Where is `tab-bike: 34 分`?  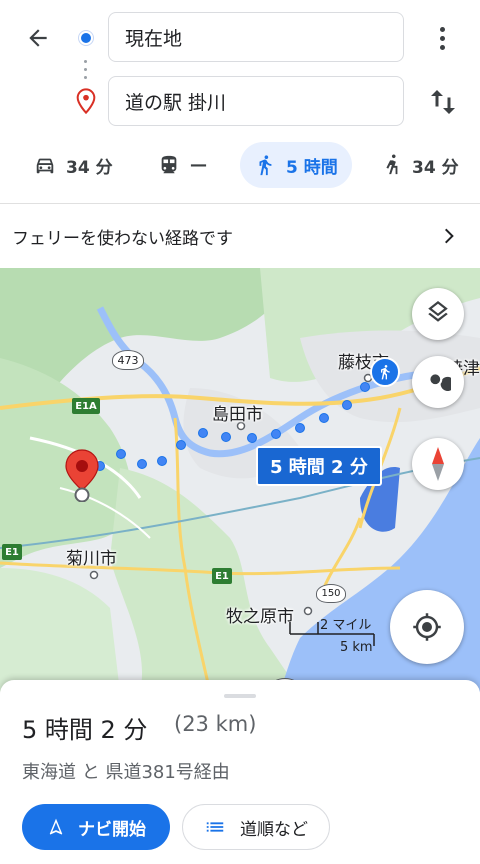
tab-bike: 34 分 is located at coordinates (419, 165).